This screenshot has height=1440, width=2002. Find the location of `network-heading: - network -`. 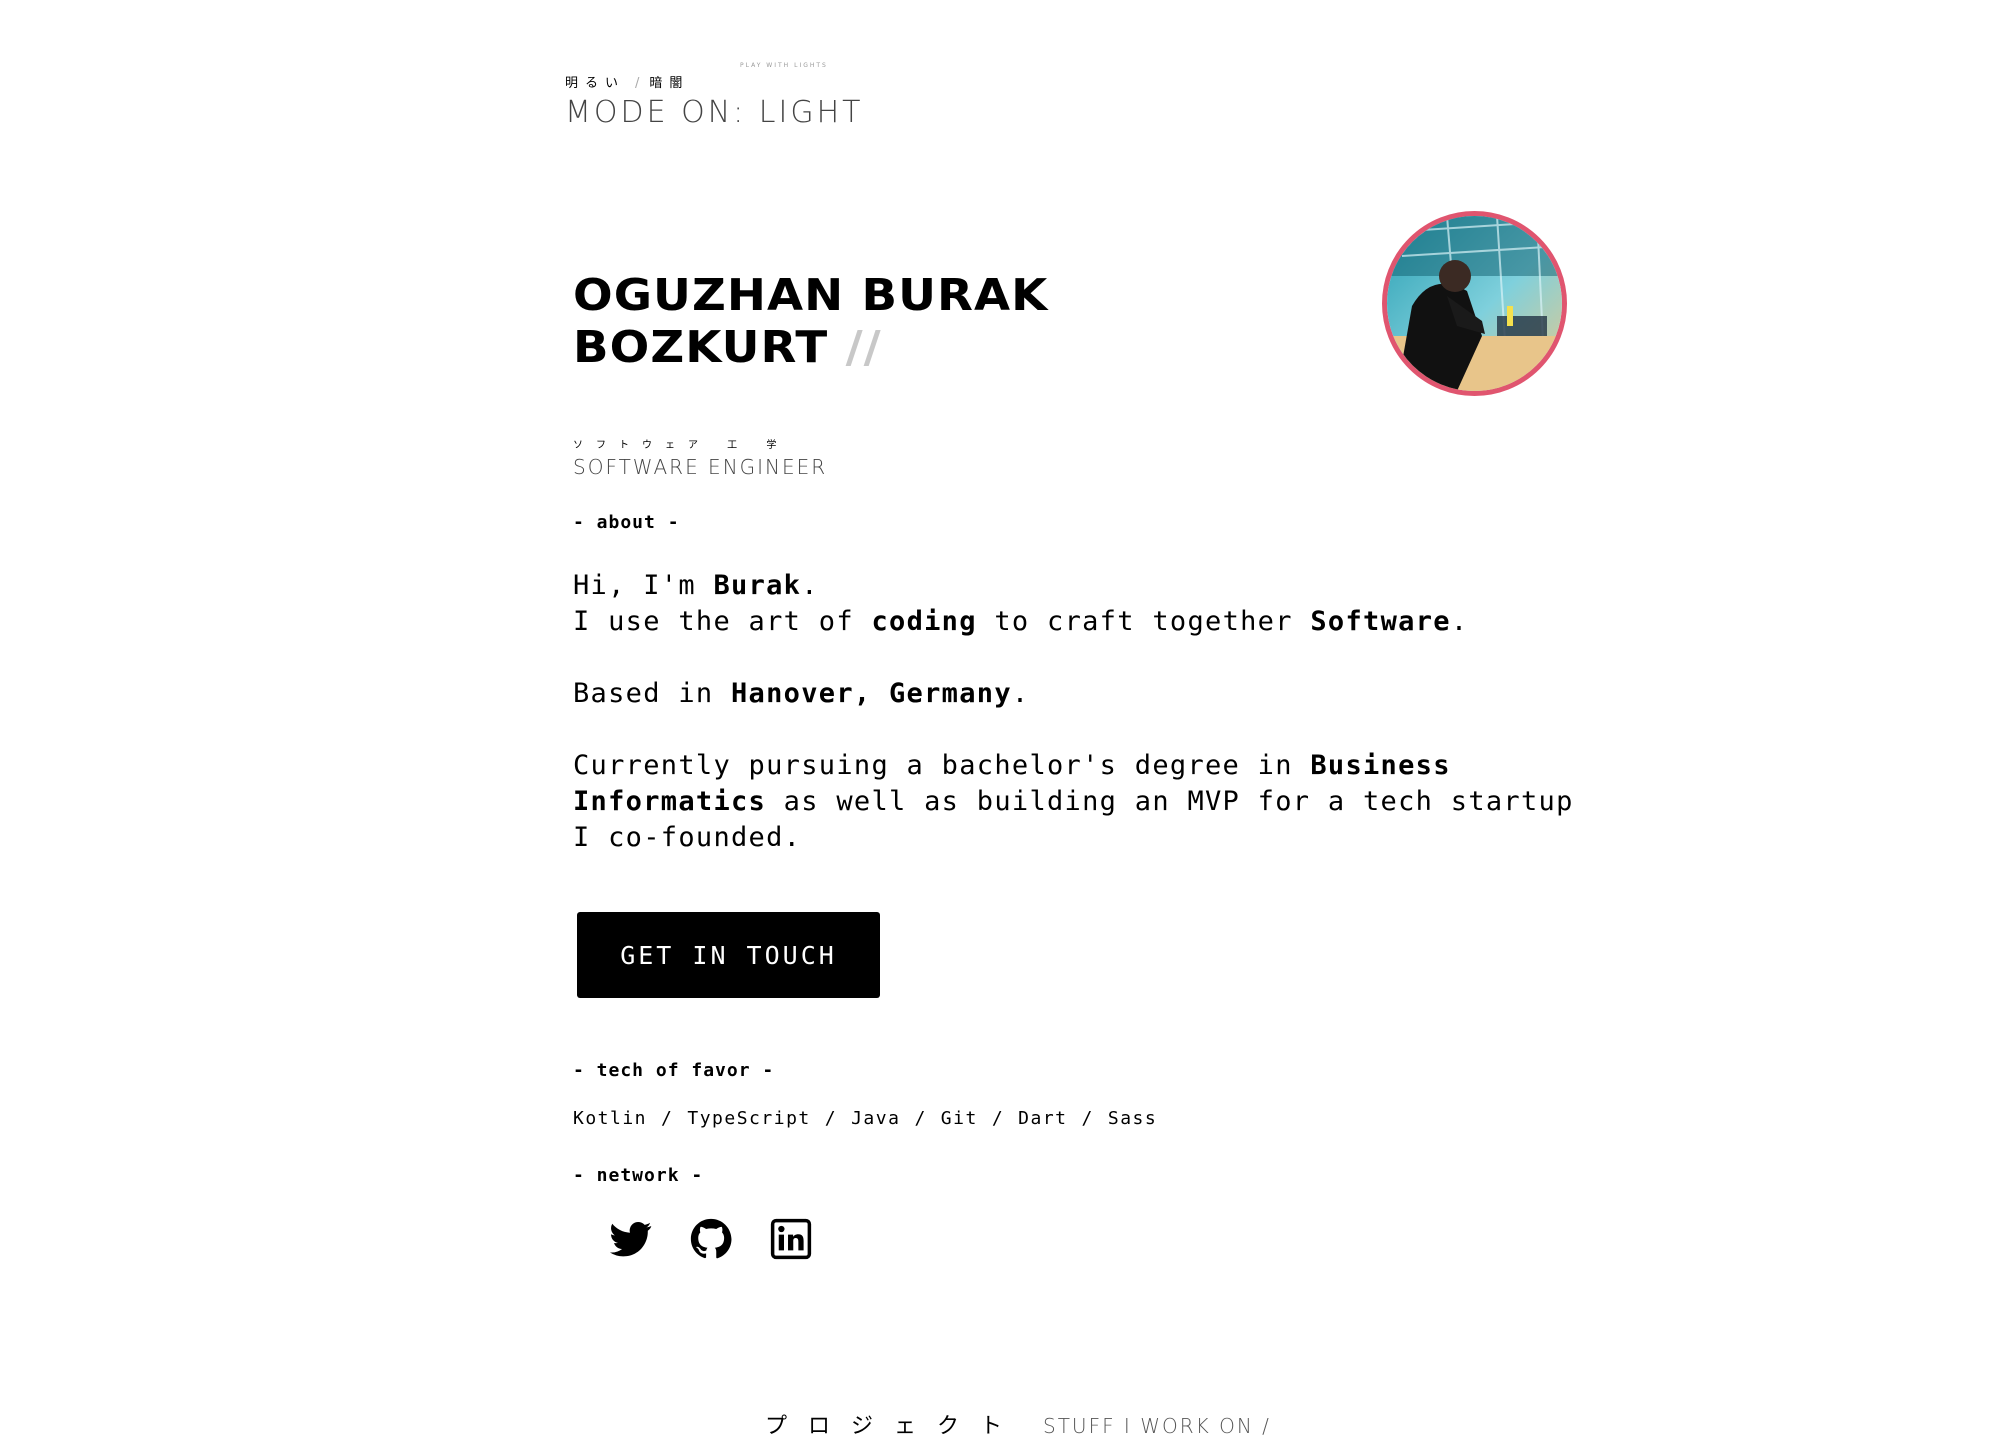

network-heading: - network - is located at coordinates (638, 1175).